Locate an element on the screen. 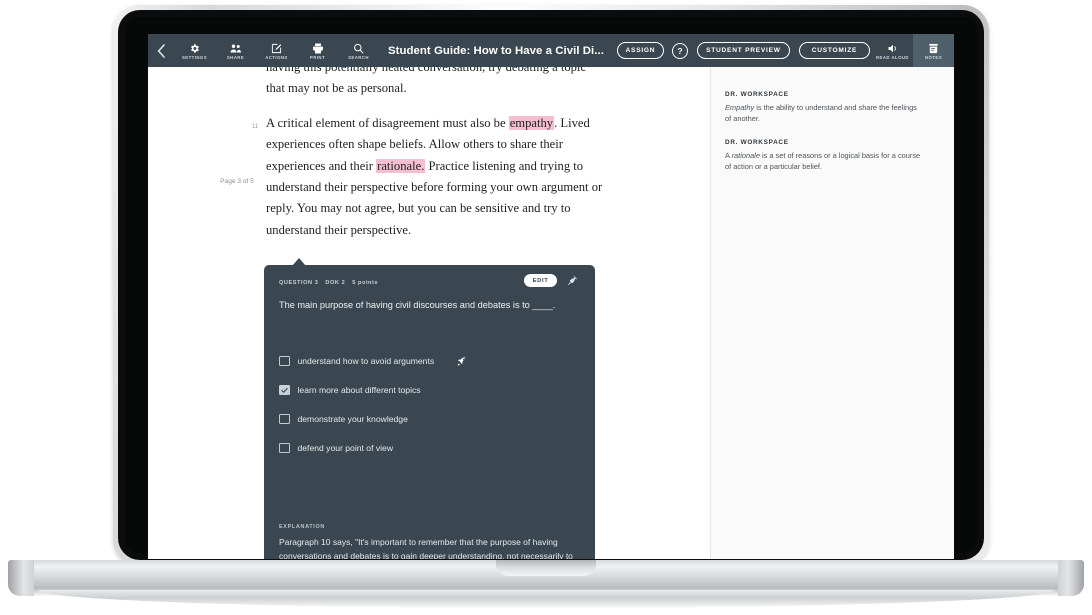 The image size is (1092, 615). question-number-label: QUESTION 3 is located at coordinates (299, 283).